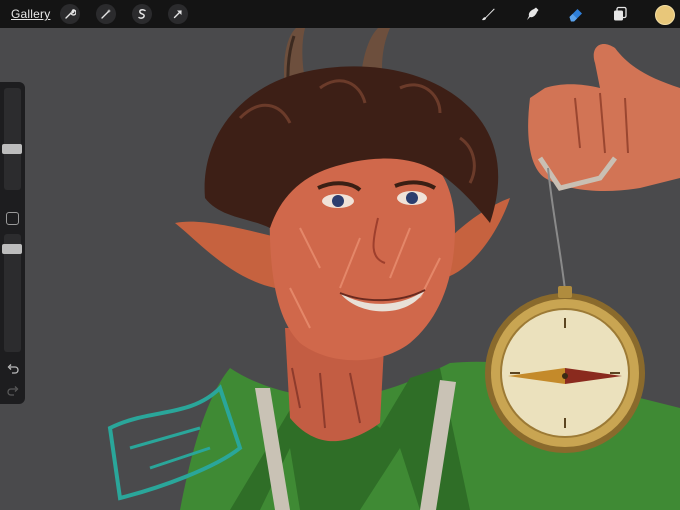 The height and width of the screenshot is (510, 680). I want to click on left-sidebar, so click(12, 243).